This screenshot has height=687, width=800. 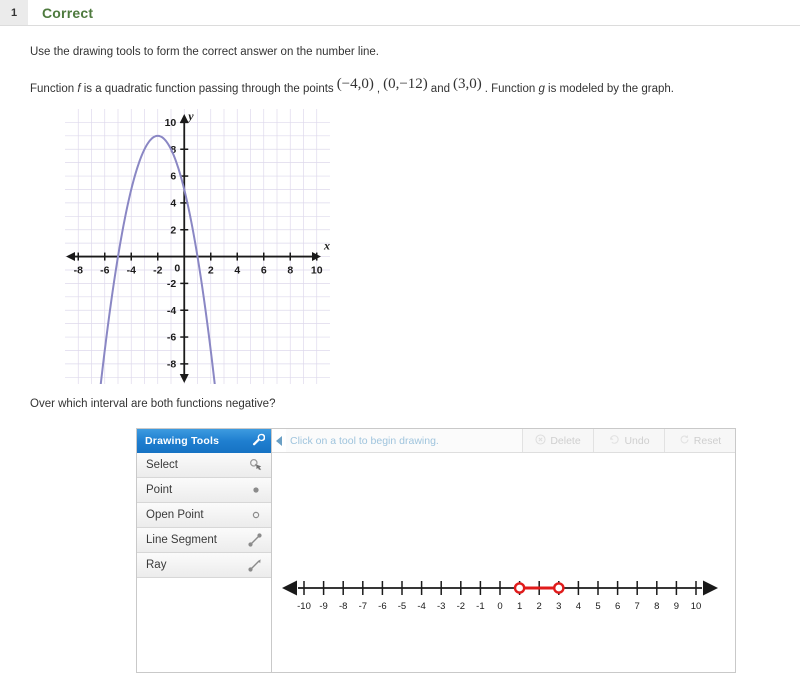 I want to click on tool-item-ray: Ray, so click(x=204, y=565).